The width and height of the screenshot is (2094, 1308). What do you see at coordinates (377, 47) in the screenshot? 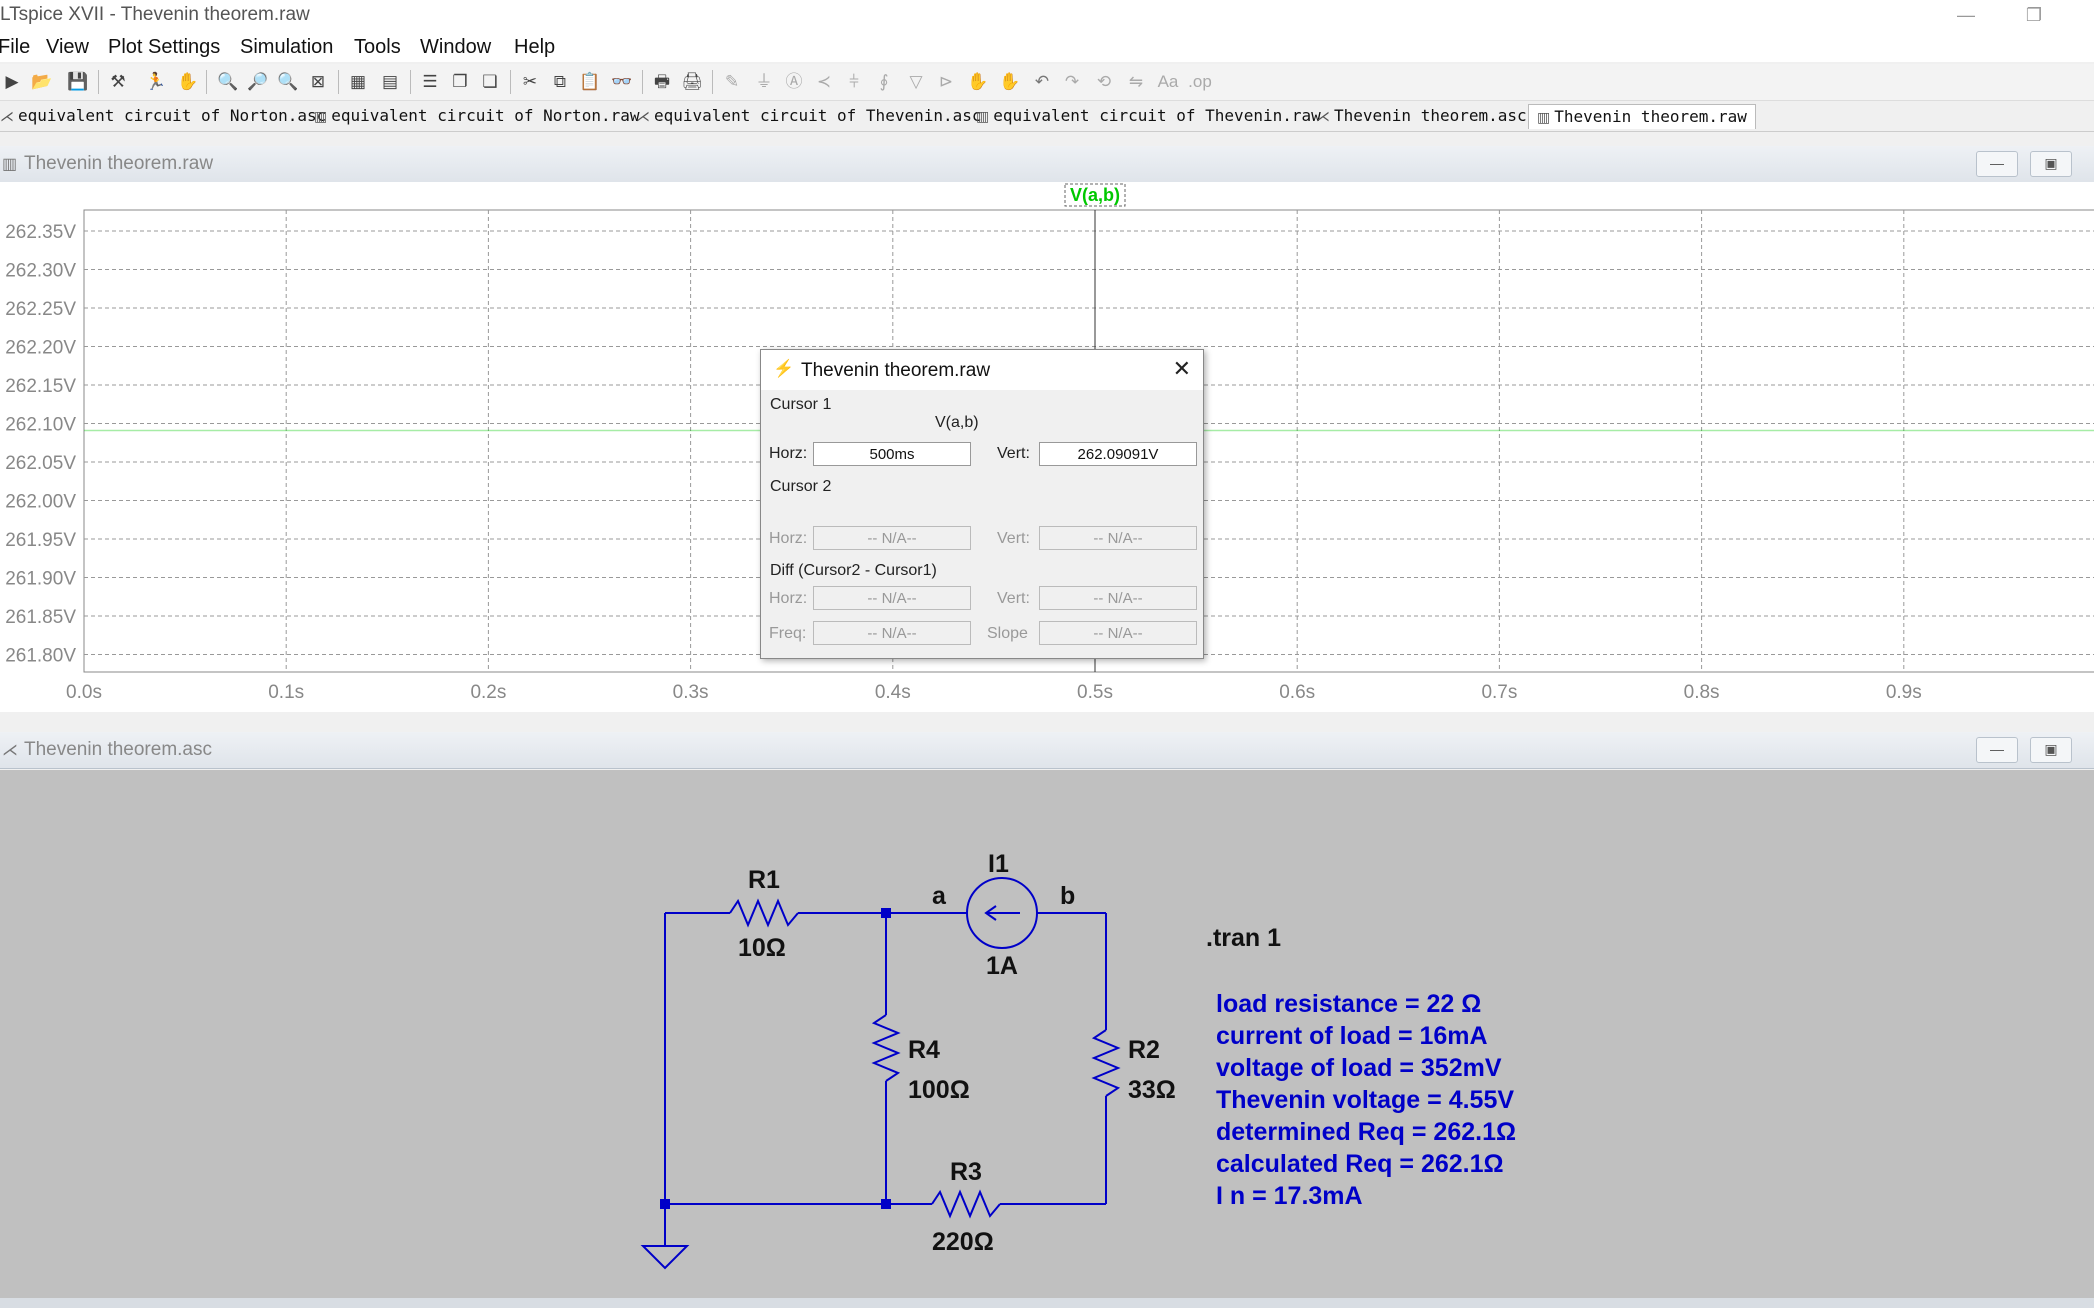
I see `menu-tools: Tools` at bounding box center [377, 47].